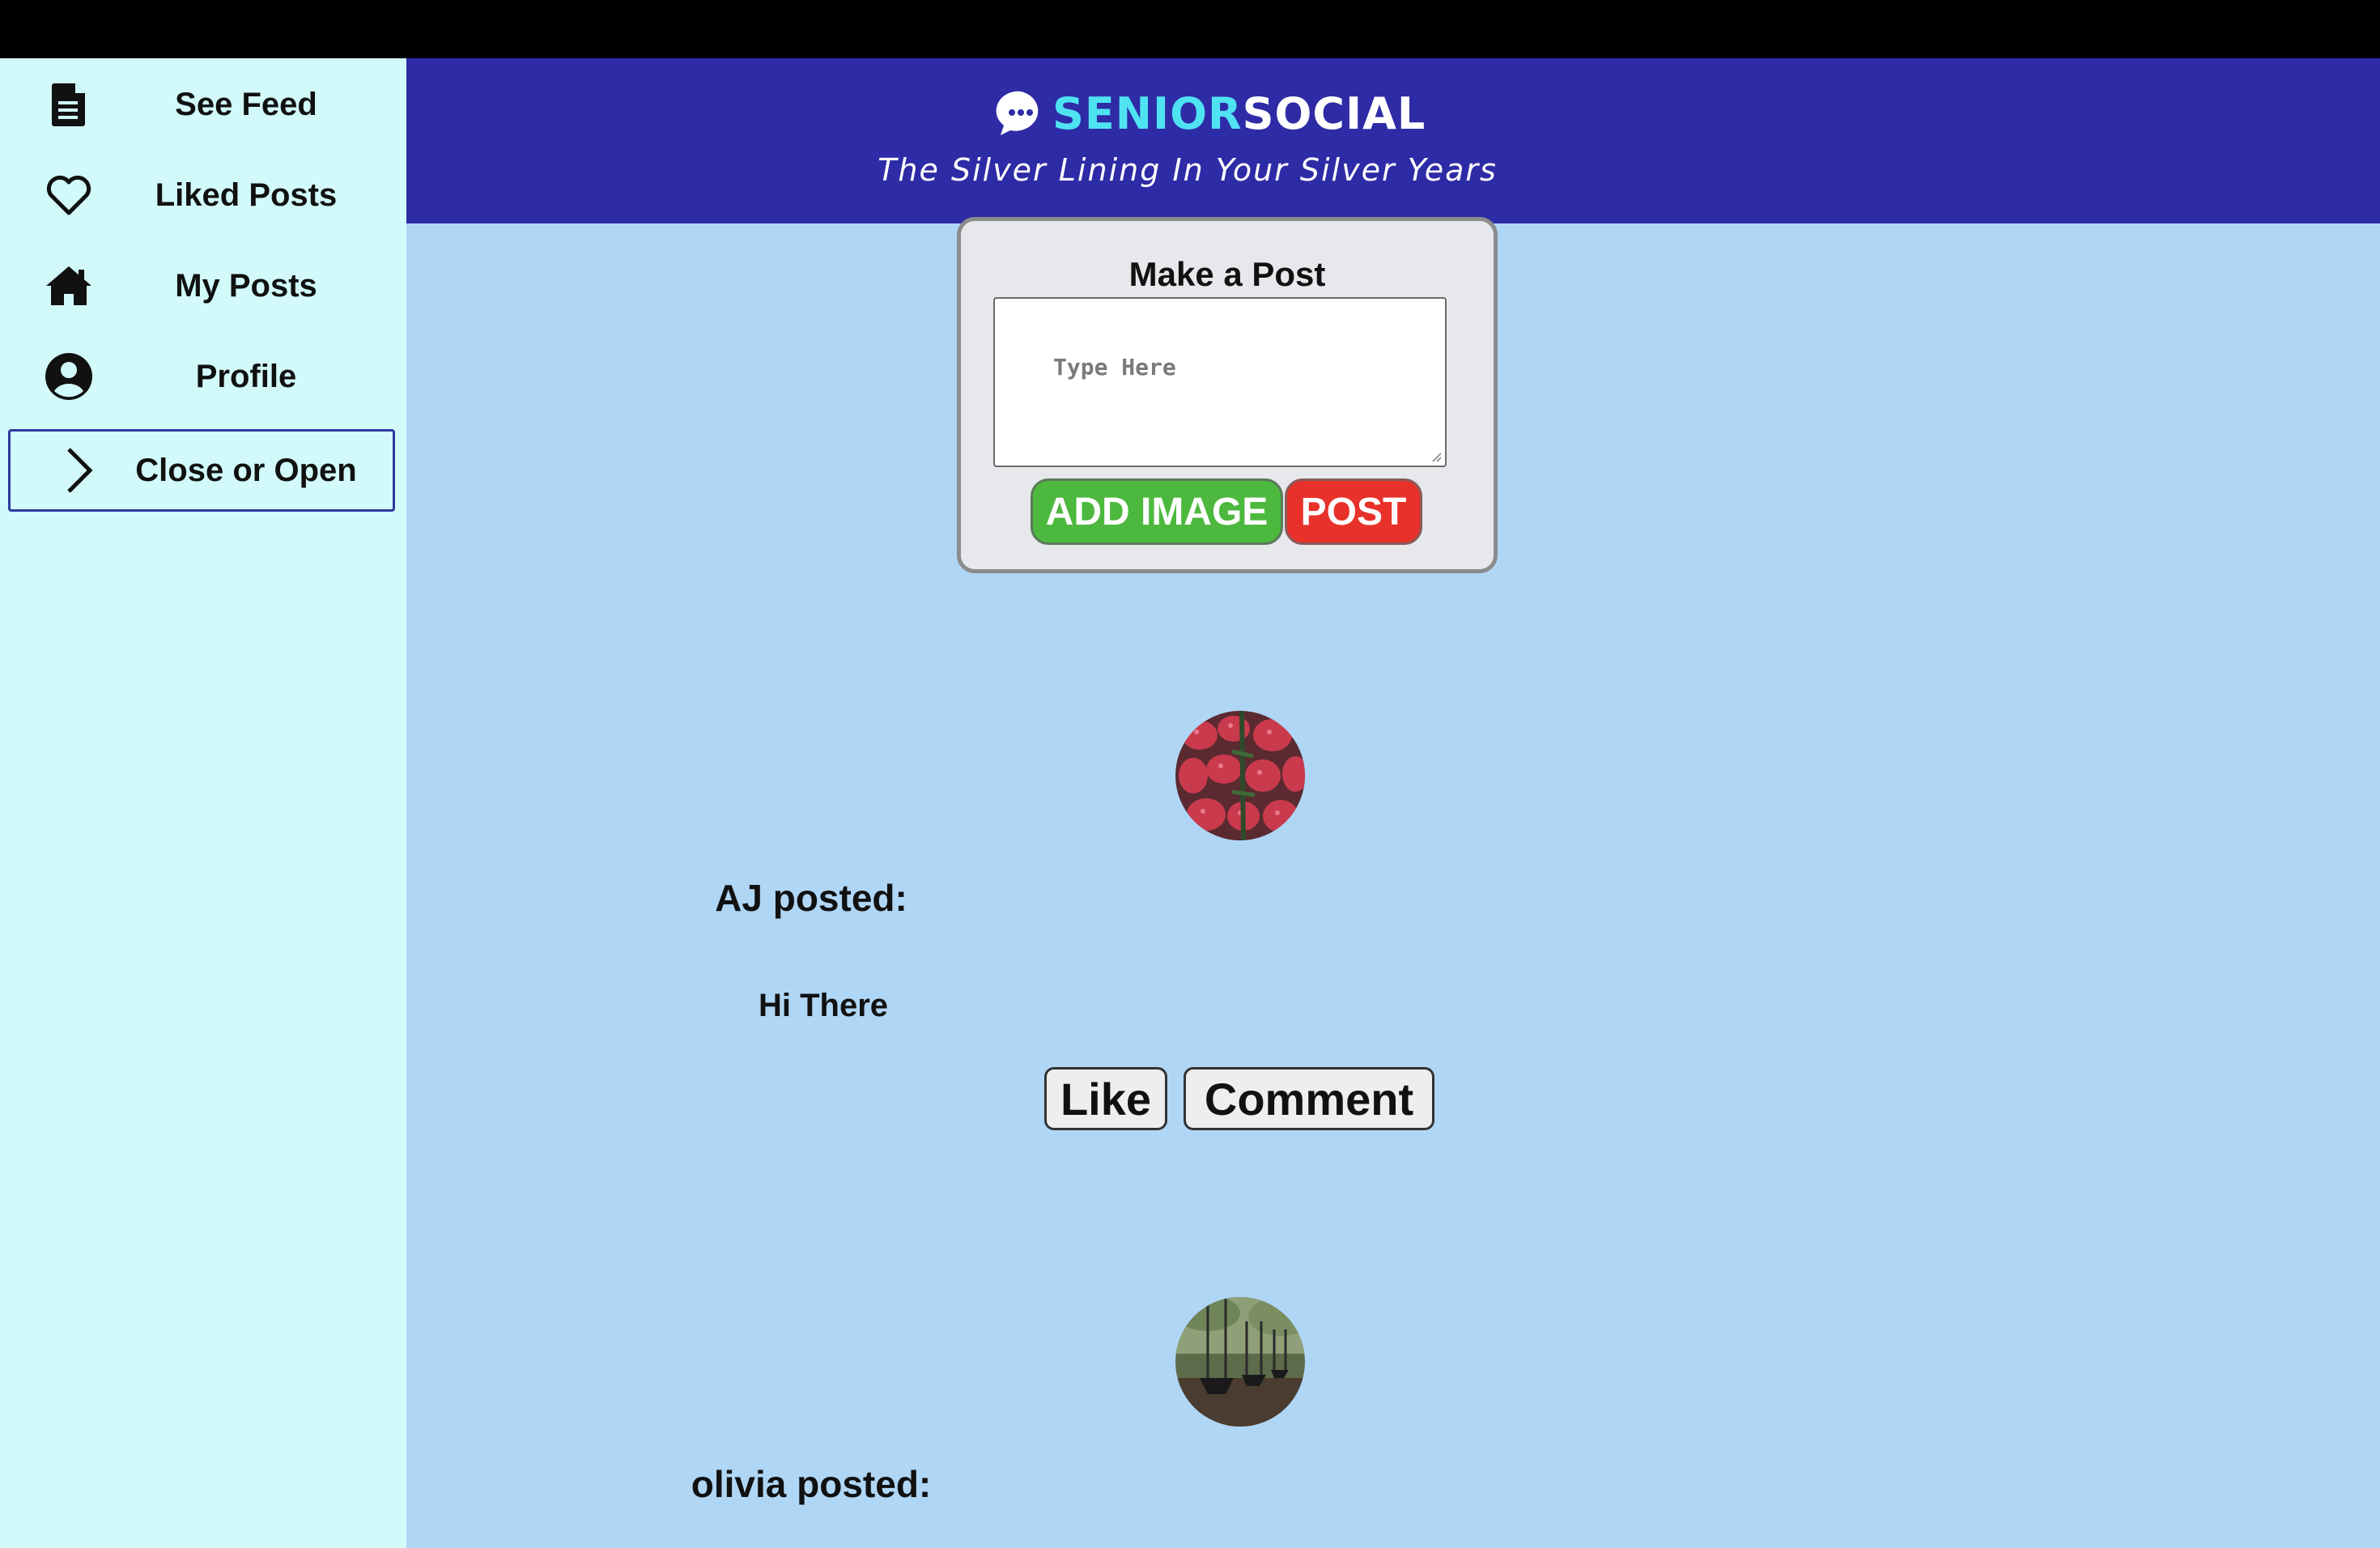  I want to click on app-logo: SENIOR SOCIAL, so click(1211, 114).